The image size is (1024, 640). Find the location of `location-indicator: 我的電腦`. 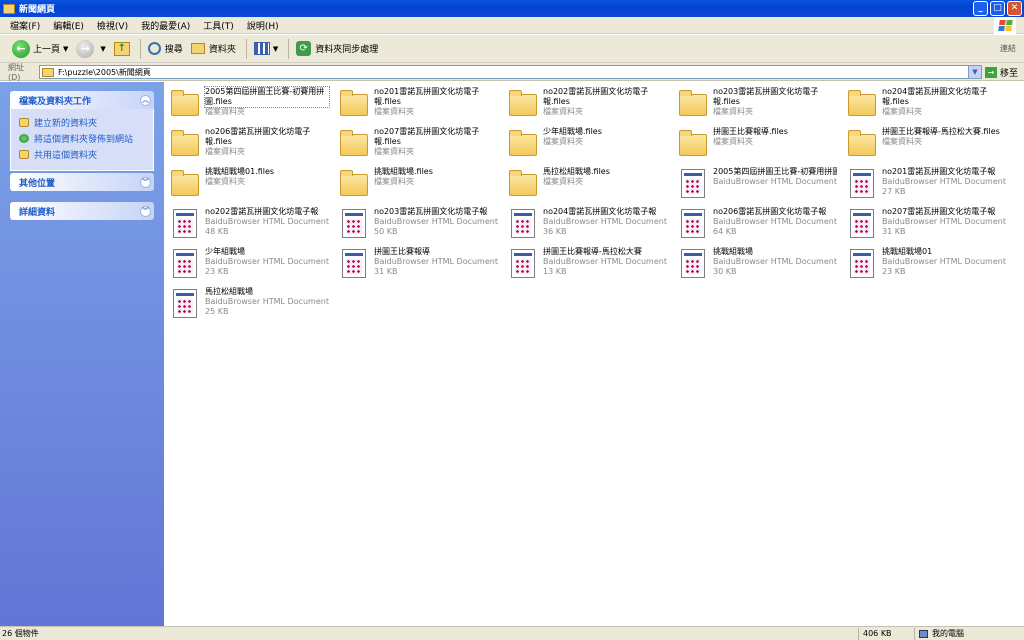

location-indicator: 我的電腦 is located at coordinates (939, 633).